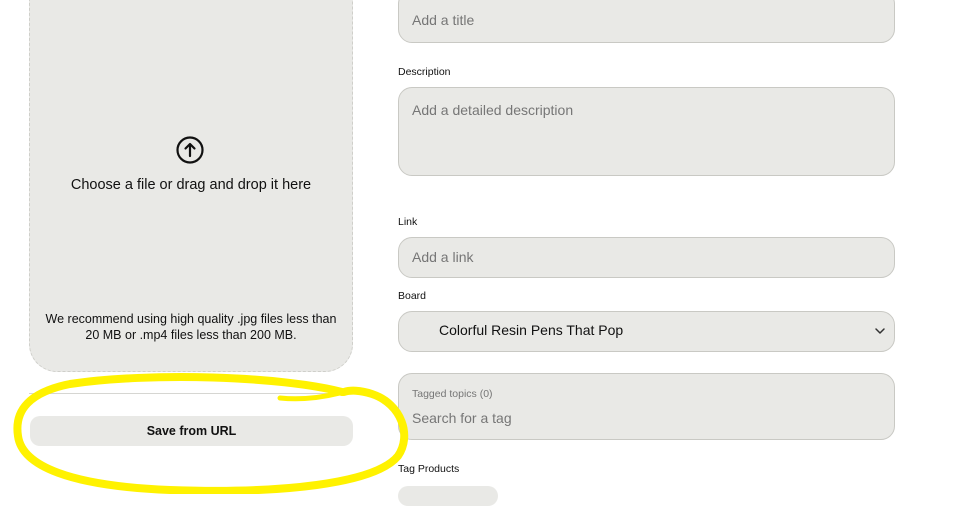 The height and width of the screenshot is (506, 980). Describe the element at coordinates (880, 331) in the screenshot. I see `chevron-down-icon` at that location.